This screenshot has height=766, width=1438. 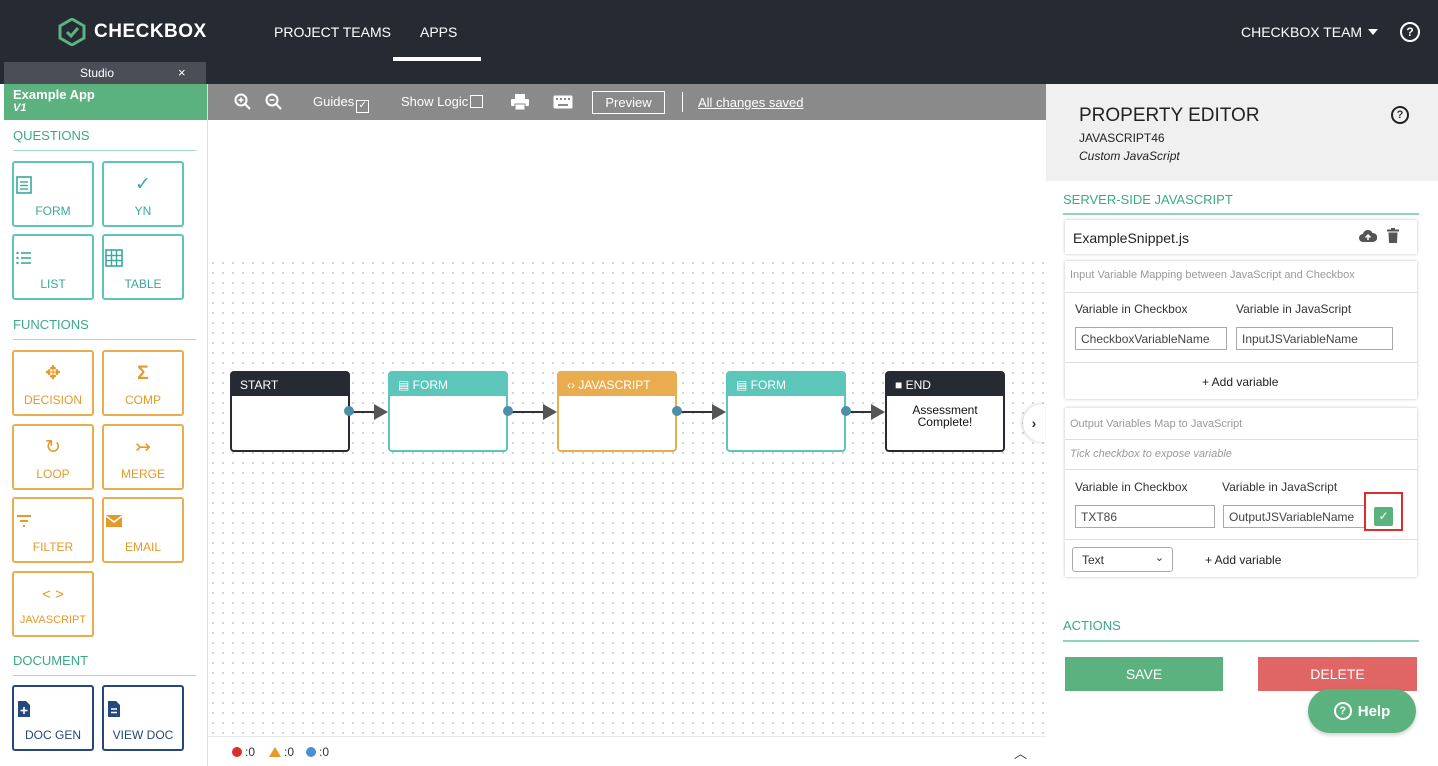 I want to click on flow-node-start: START, so click(x=290, y=411).